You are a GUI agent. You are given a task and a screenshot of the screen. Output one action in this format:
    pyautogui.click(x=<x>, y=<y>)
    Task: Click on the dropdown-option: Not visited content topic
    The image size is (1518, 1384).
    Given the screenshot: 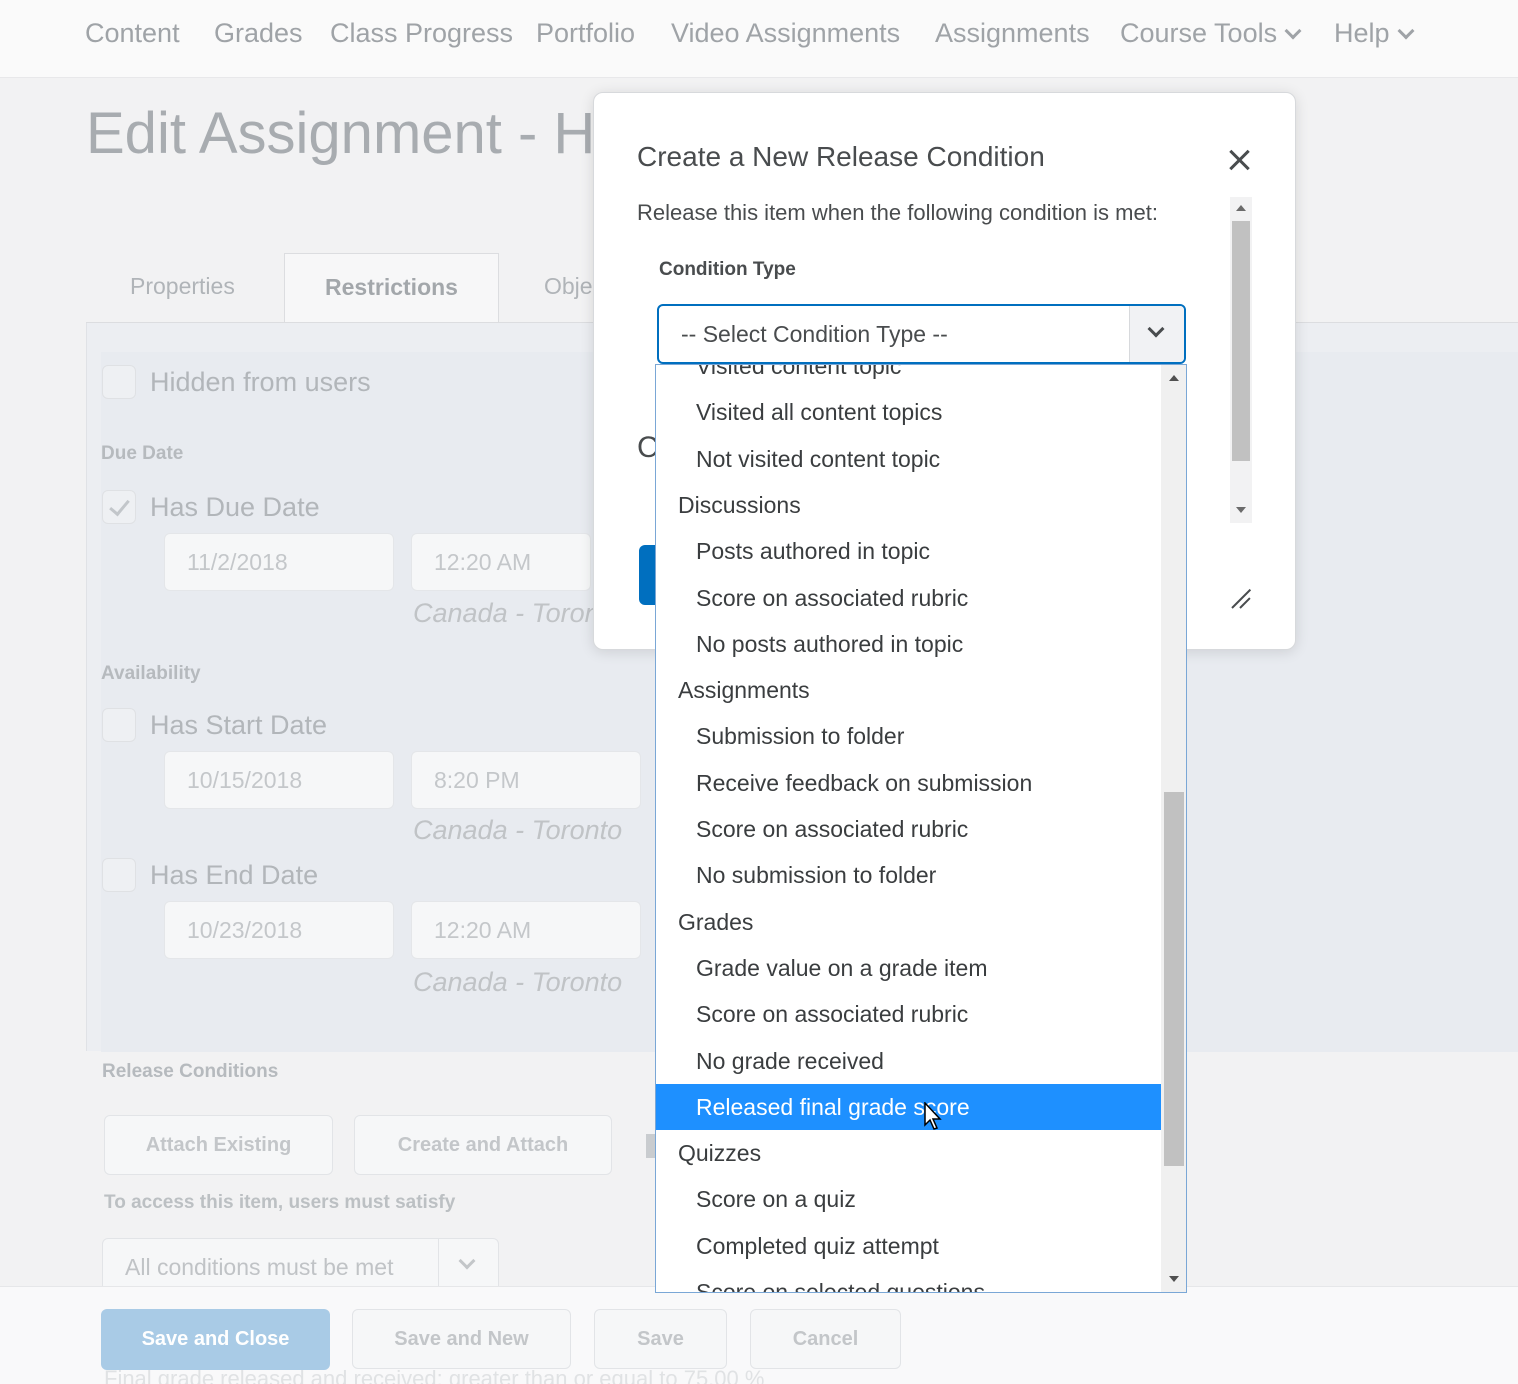 What is the action you would take?
    pyautogui.click(x=908, y=459)
    